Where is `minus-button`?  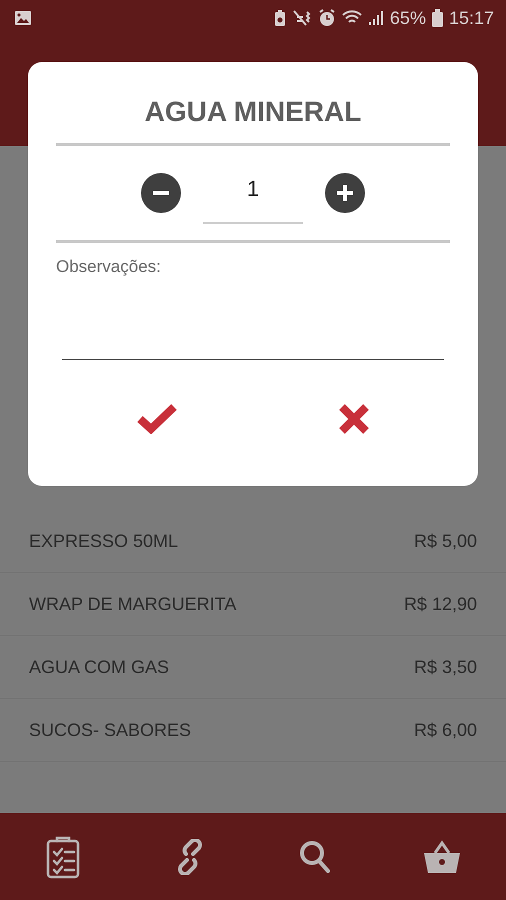
minus-button is located at coordinates (161, 193).